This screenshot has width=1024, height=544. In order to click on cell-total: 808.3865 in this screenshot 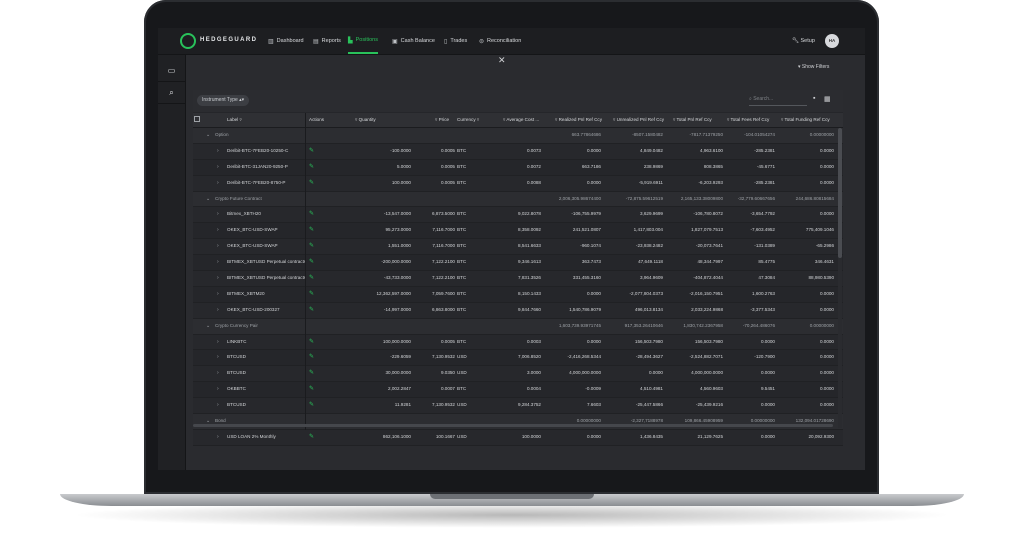, I will do `click(713, 166)`.